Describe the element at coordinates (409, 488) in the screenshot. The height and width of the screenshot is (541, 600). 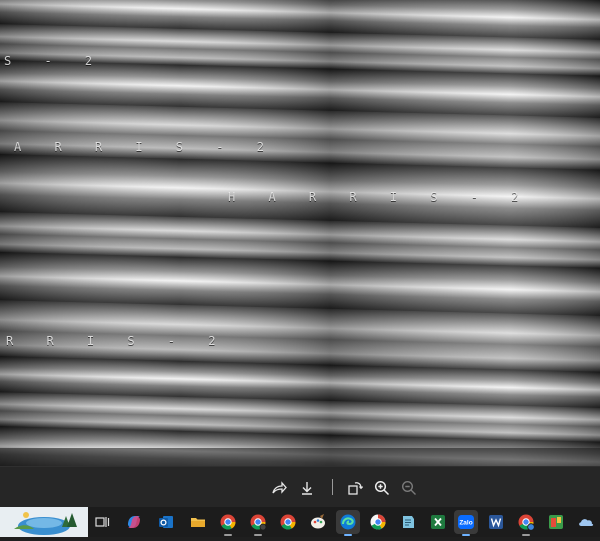
I see `zoom-out-icon` at that location.